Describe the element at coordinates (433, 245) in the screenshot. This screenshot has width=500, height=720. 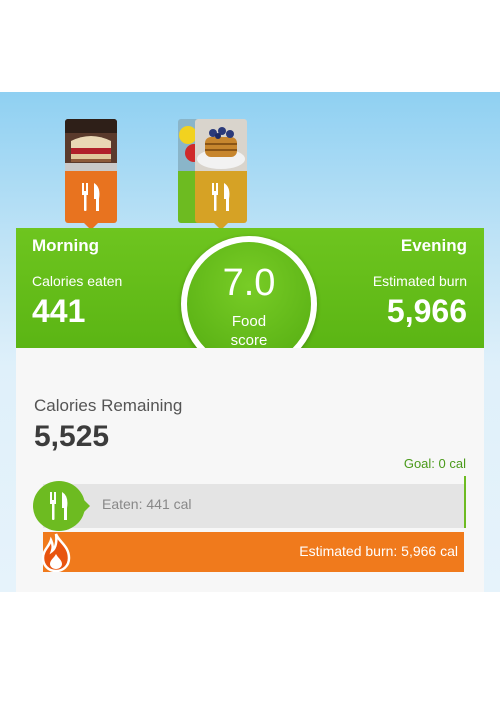
I see `timeline-end-label: Evening` at that location.